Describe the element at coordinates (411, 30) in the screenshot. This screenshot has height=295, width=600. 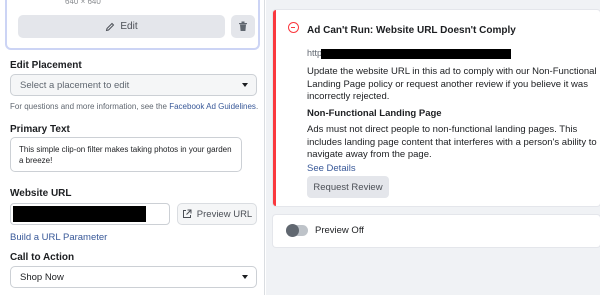
I see `rejection-title: Ad Can't Run: Website URL Doesn't Comply` at that location.